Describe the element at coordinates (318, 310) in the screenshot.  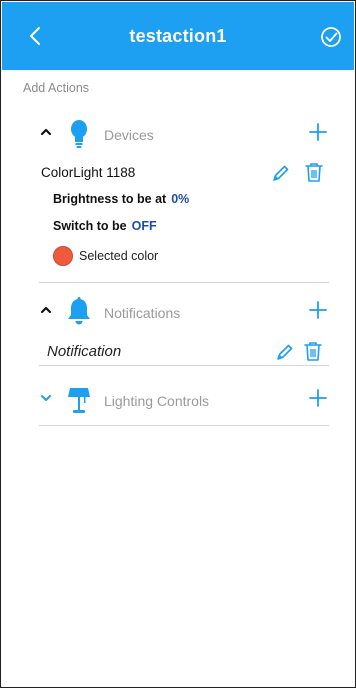
I see `add-notification-button` at that location.